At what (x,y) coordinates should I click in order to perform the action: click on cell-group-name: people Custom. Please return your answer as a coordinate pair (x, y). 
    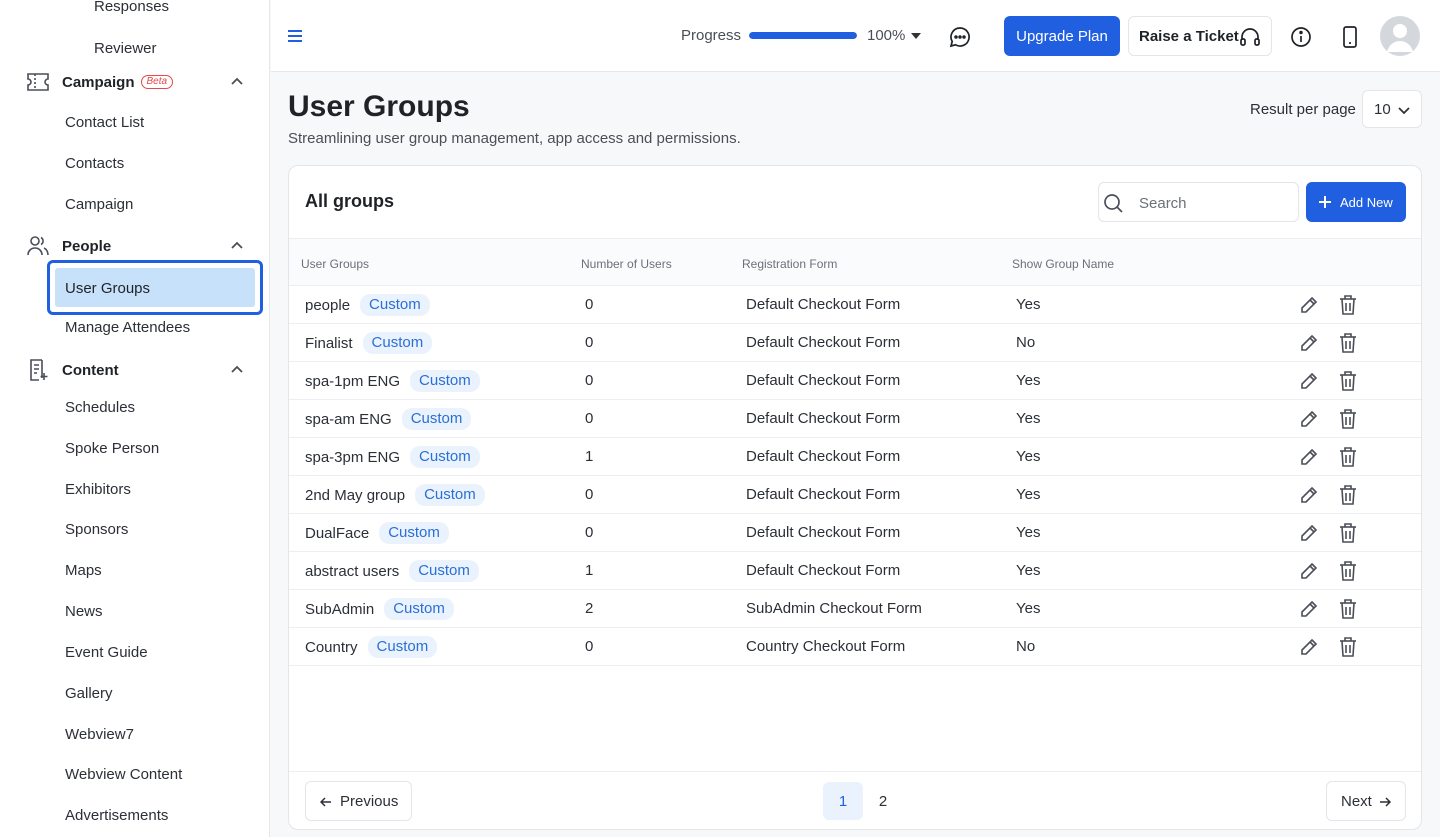
    Looking at the image, I should click on (367, 305).